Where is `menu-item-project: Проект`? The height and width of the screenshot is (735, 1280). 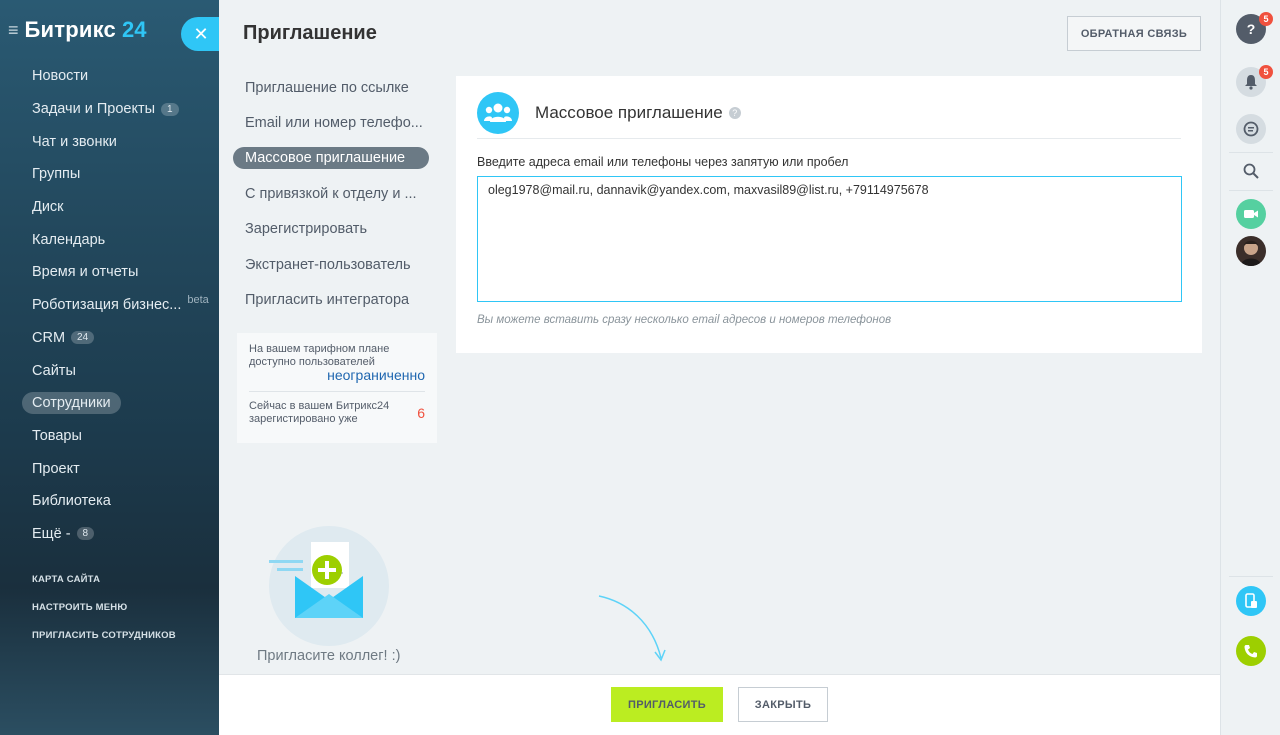 menu-item-project: Проект is located at coordinates (119, 468).